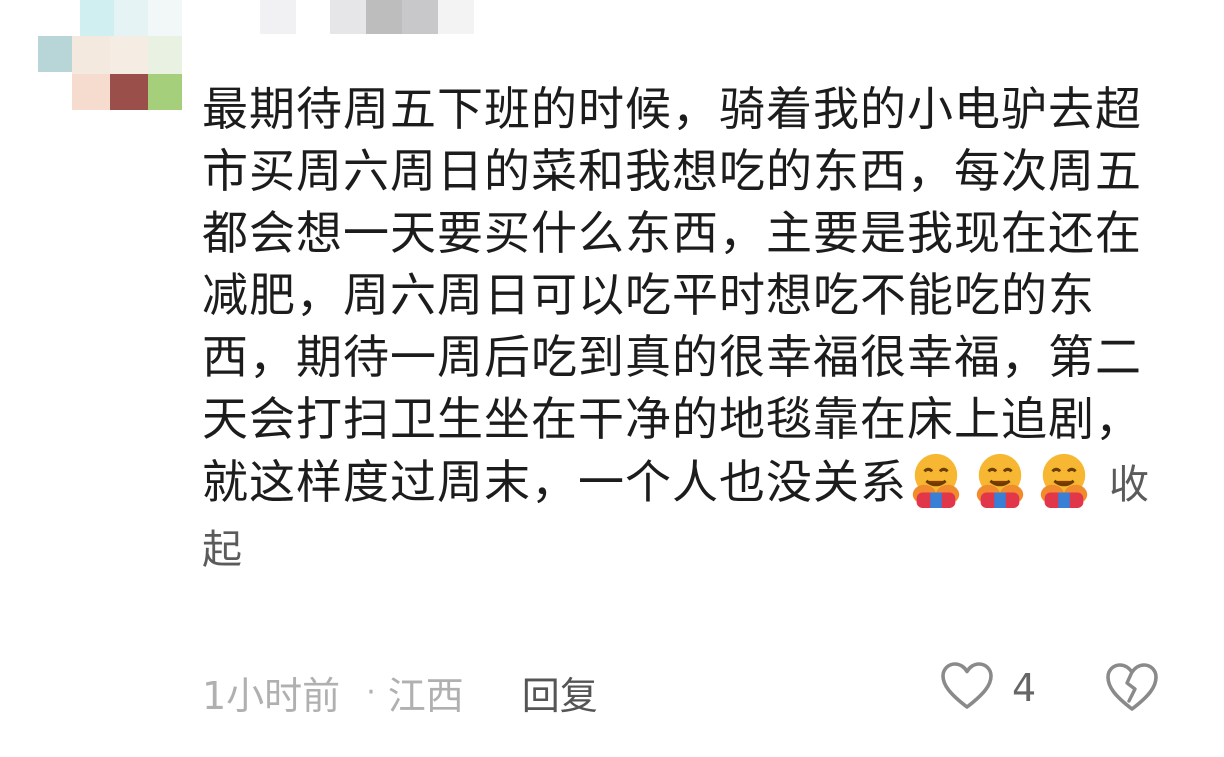  Describe the element at coordinates (560, 692) in the screenshot. I see `reply-button: 回复` at that location.